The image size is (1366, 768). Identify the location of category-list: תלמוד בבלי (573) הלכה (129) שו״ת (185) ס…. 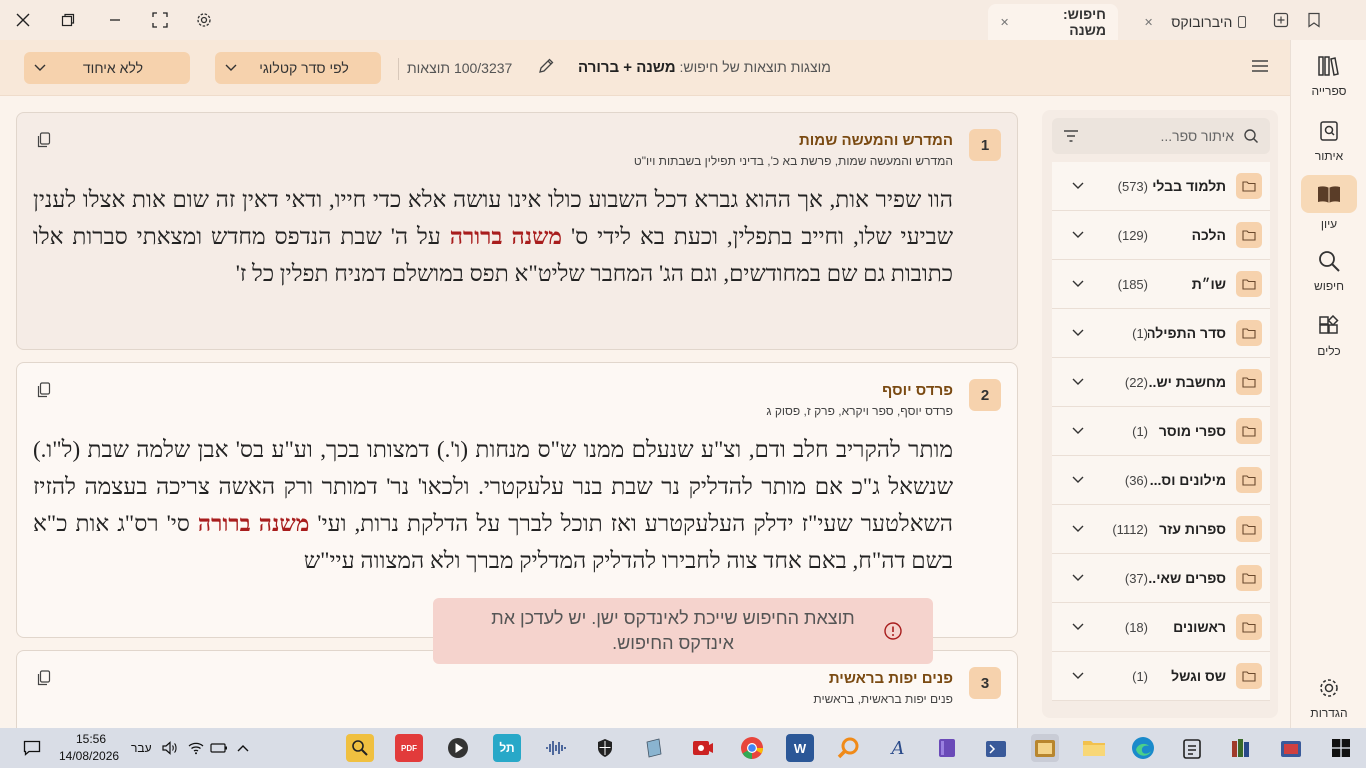
(1161, 440).